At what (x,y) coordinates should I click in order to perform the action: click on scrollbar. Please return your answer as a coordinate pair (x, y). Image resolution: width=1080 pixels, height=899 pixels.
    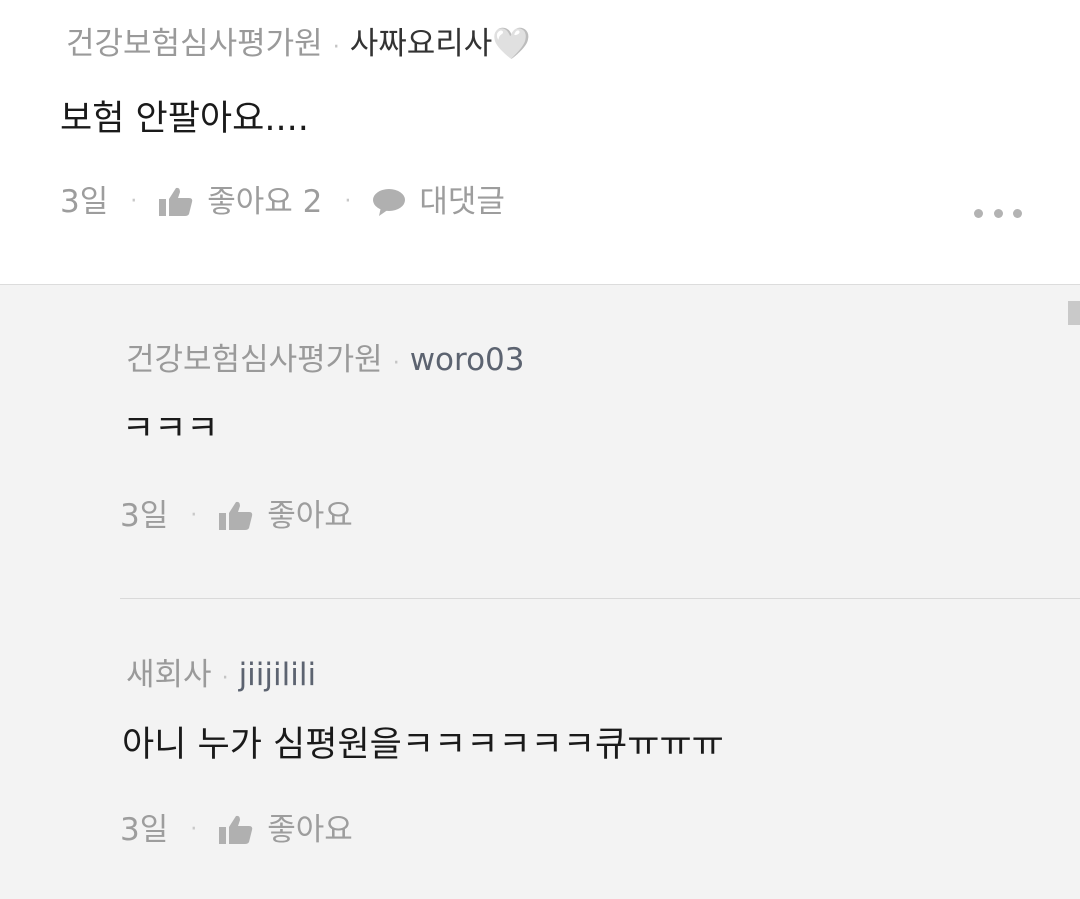
    Looking at the image, I should click on (1074, 313).